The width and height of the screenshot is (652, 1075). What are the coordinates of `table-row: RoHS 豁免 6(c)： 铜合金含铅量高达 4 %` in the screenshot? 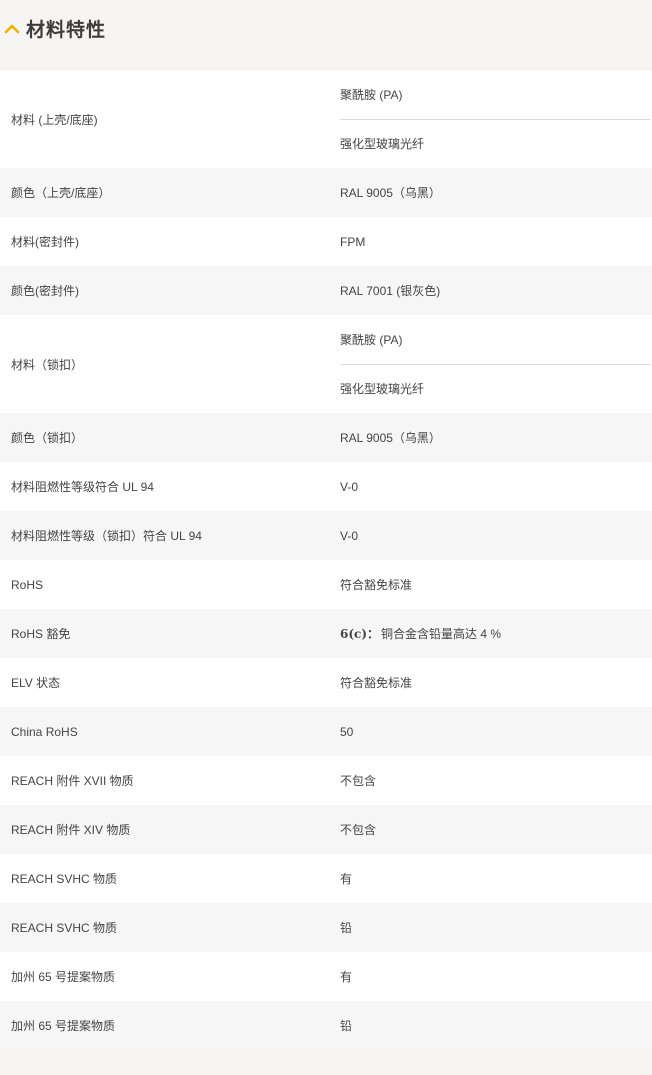 It's located at (326, 633).